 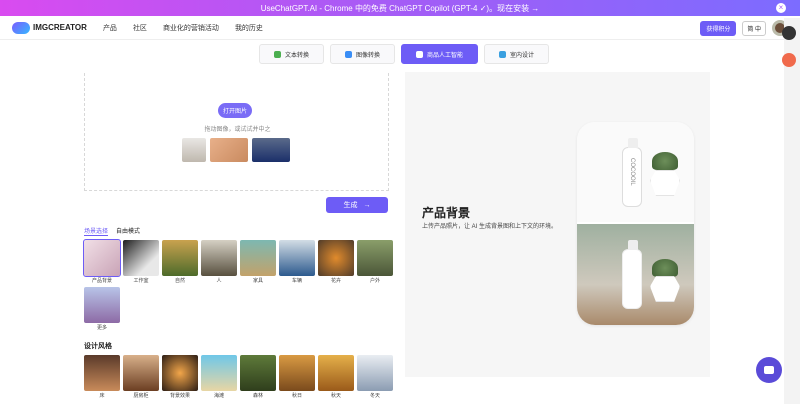 What do you see at coordinates (367, 205) in the screenshot?
I see `arrow-right-icon: →` at bounding box center [367, 205].